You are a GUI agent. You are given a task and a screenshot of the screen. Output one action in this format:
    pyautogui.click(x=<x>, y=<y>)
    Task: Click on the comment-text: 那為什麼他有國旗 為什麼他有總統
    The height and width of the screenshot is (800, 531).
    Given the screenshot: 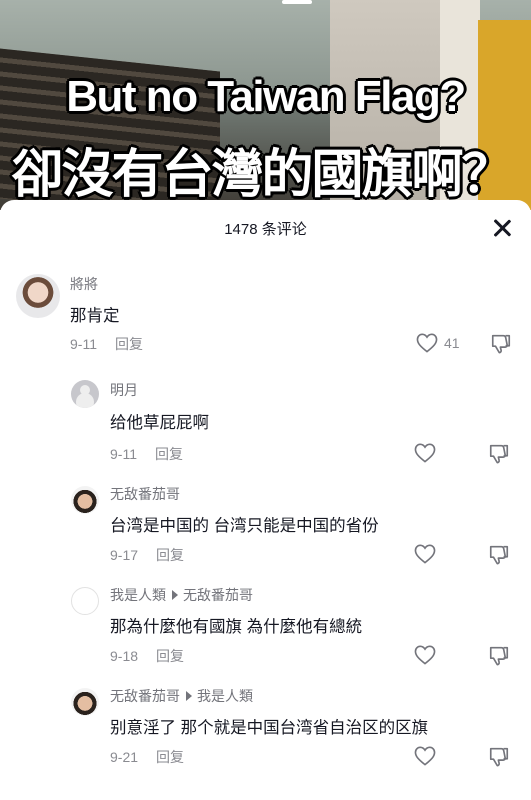 What is the action you would take?
    pyautogui.click(x=236, y=627)
    